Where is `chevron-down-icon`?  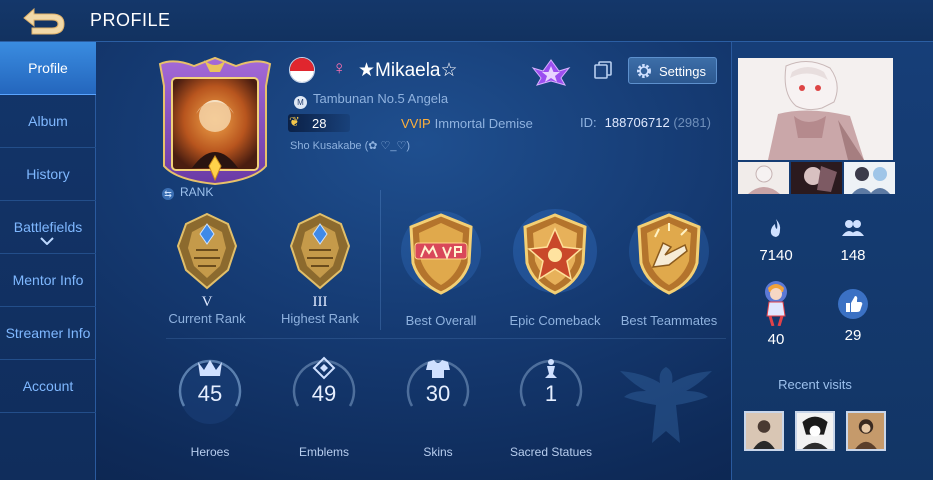
chevron-down-icon is located at coordinates (47, 241).